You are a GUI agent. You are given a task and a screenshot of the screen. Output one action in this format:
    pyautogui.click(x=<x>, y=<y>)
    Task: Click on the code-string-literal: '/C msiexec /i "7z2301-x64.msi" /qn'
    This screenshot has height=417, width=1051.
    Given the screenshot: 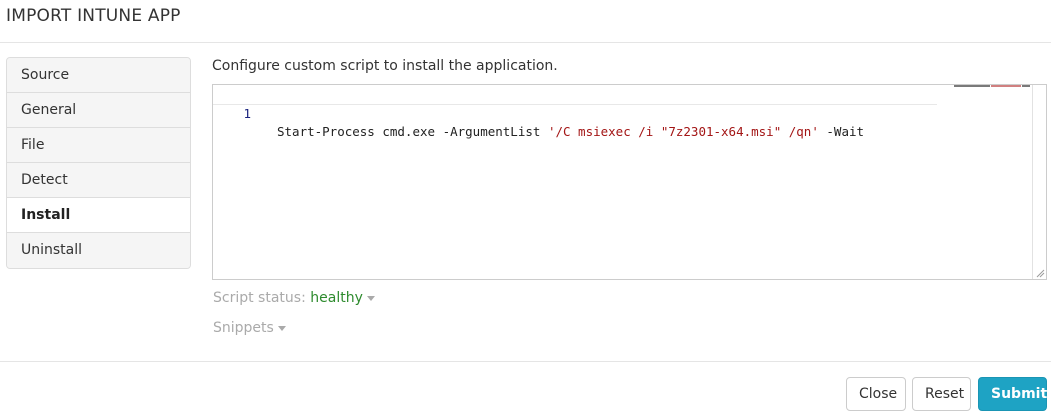 What is the action you would take?
    pyautogui.click(x=683, y=131)
    